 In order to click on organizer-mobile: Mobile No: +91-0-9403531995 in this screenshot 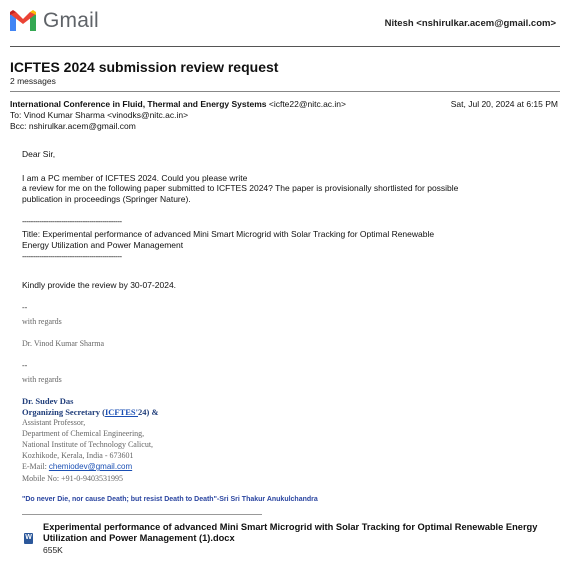, I will do `click(72, 478)`.